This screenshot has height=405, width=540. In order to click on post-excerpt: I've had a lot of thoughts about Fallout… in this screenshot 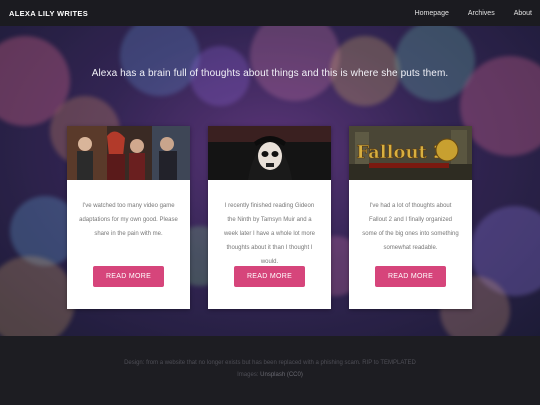, I will do `click(410, 227)`.